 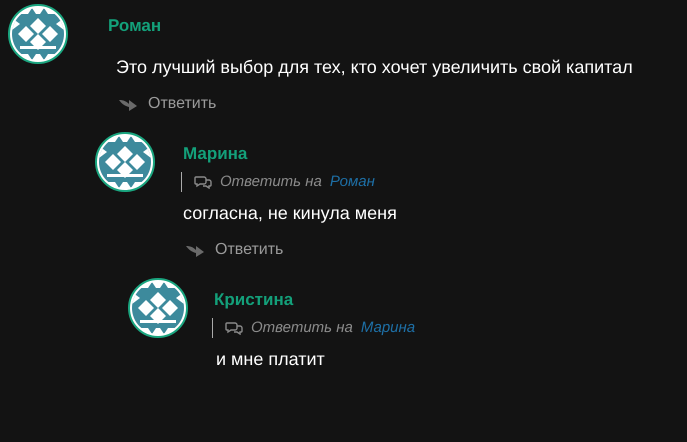 I want to click on comment-text: Это лучший выбор для тех, кто хочет увеличить свой капитал, so click(x=375, y=67).